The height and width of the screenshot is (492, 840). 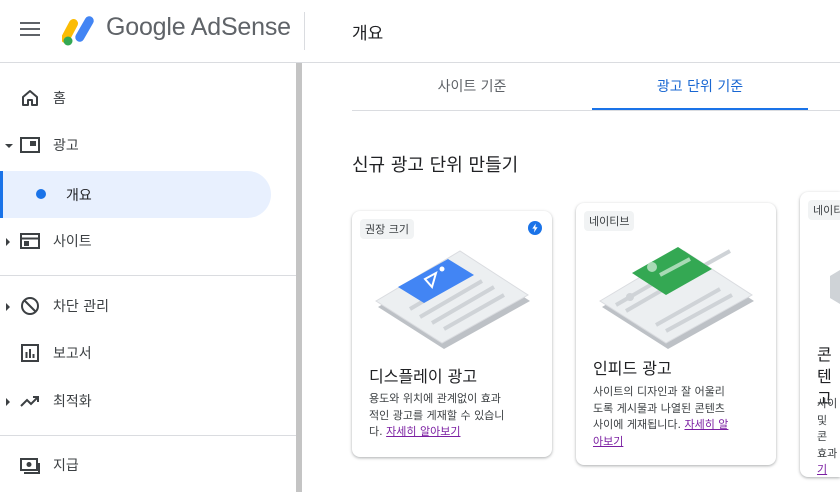 What do you see at coordinates (706, 424) in the screenshot?
I see `learn-more-link: 자세히 알` at bounding box center [706, 424].